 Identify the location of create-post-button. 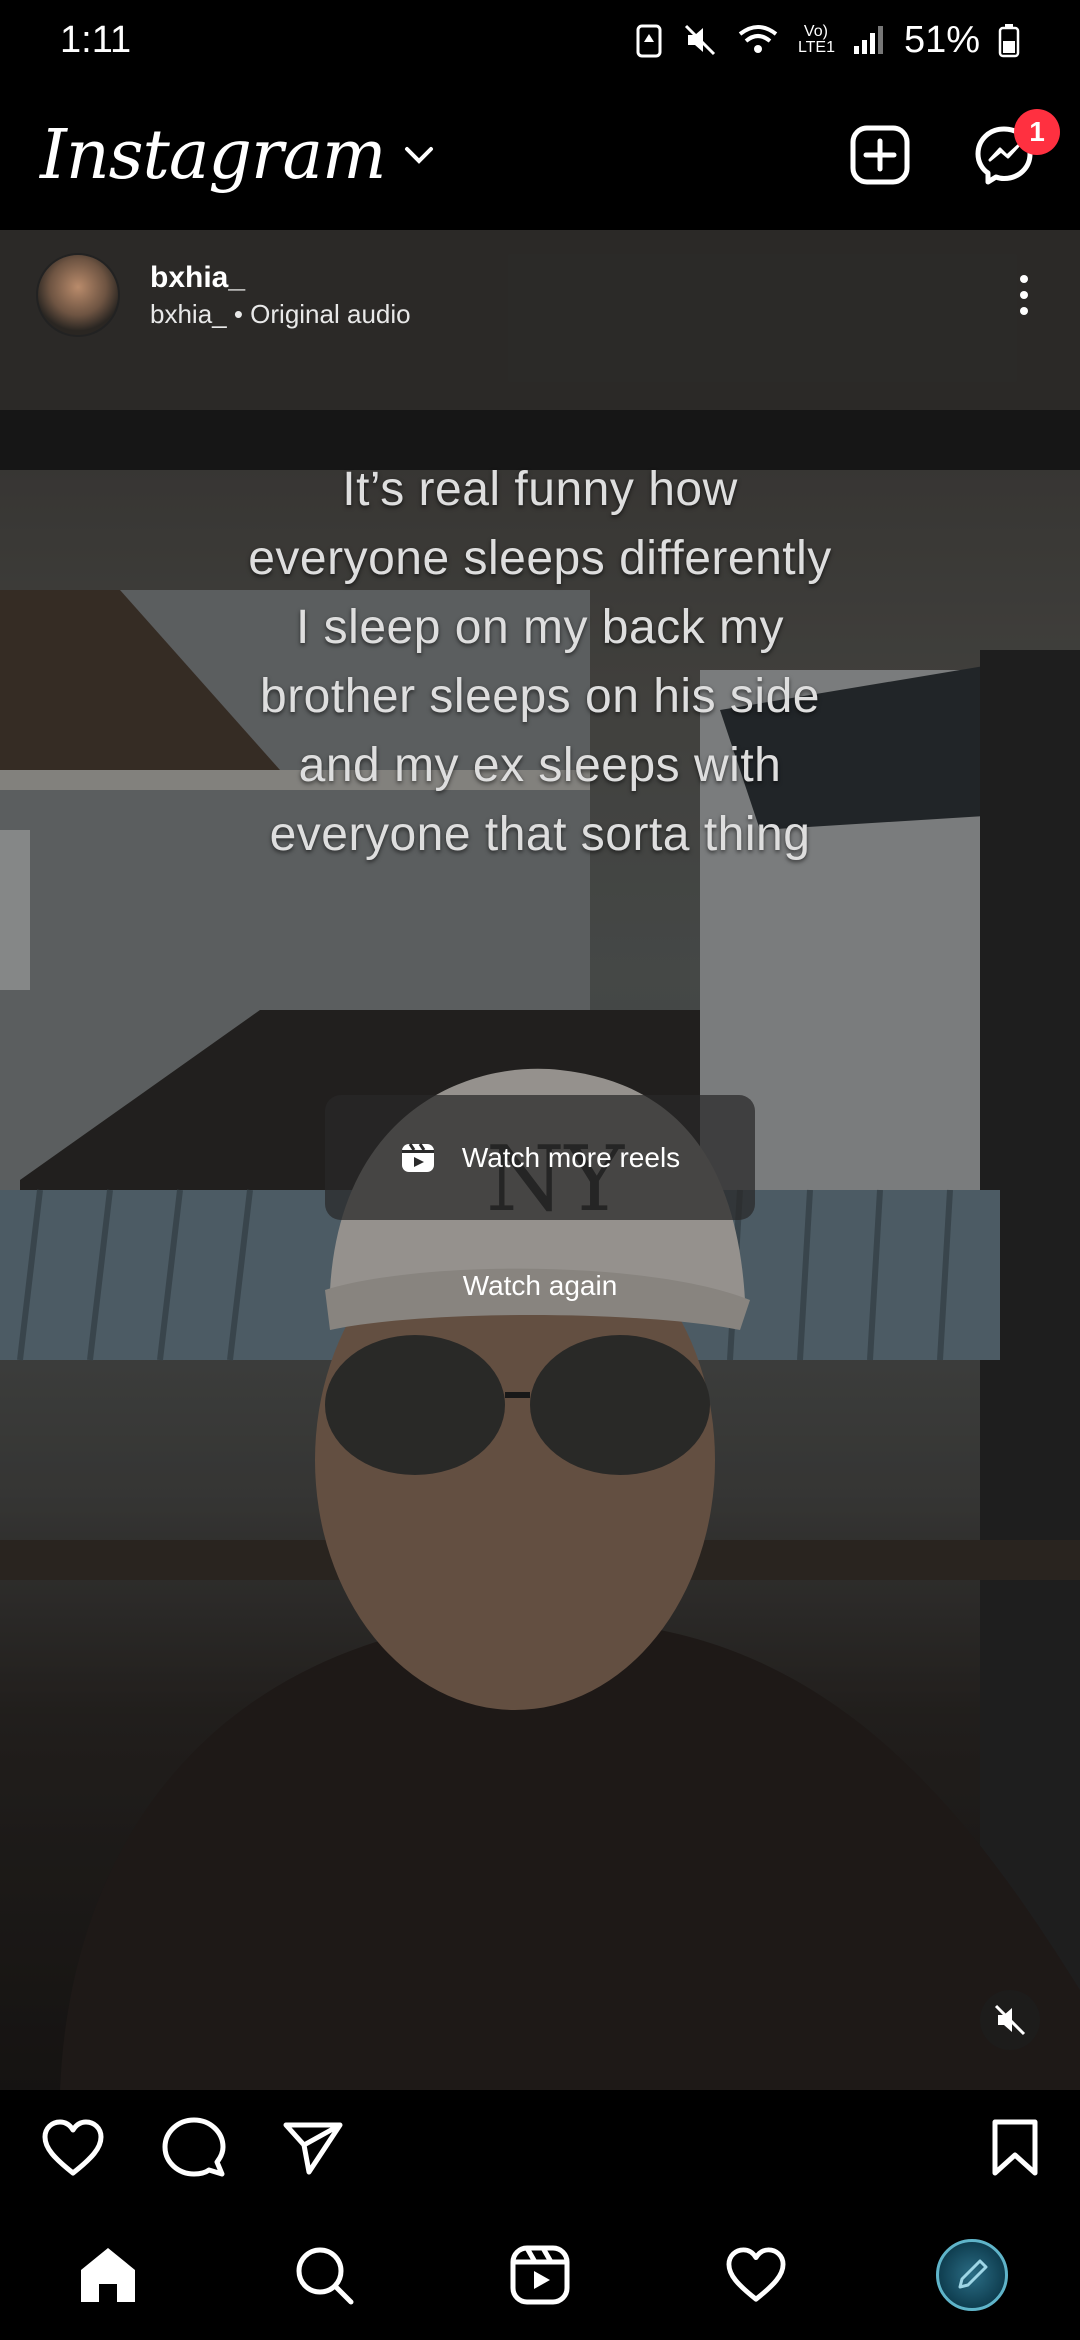
(880, 155).